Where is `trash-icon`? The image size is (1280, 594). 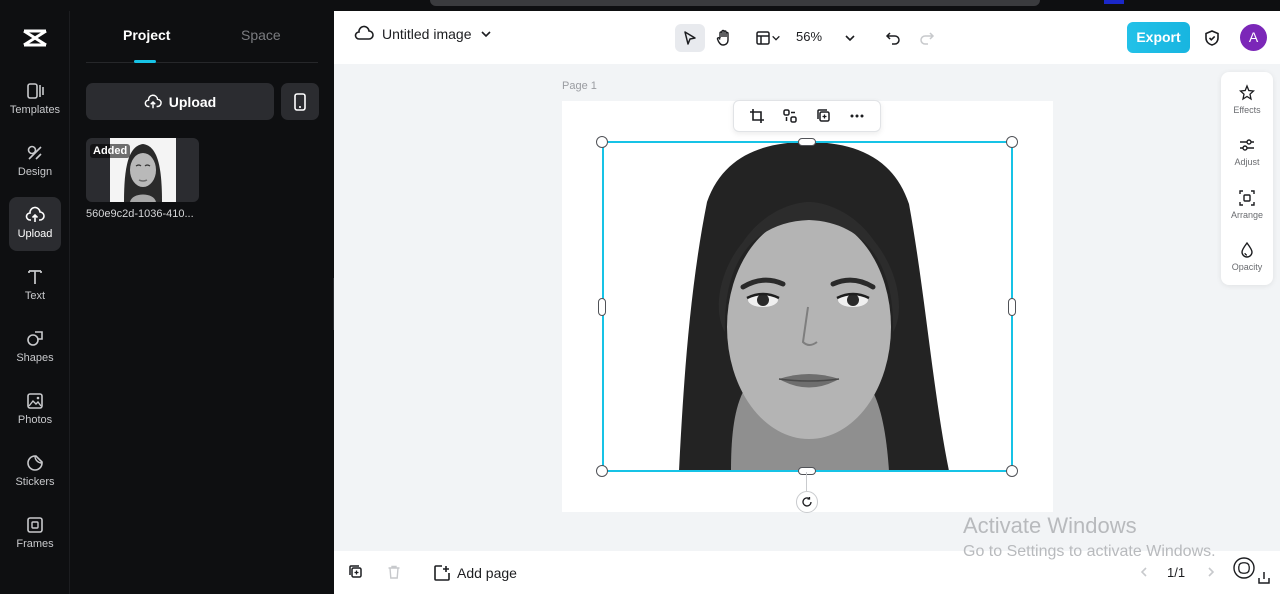 trash-icon is located at coordinates (394, 572).